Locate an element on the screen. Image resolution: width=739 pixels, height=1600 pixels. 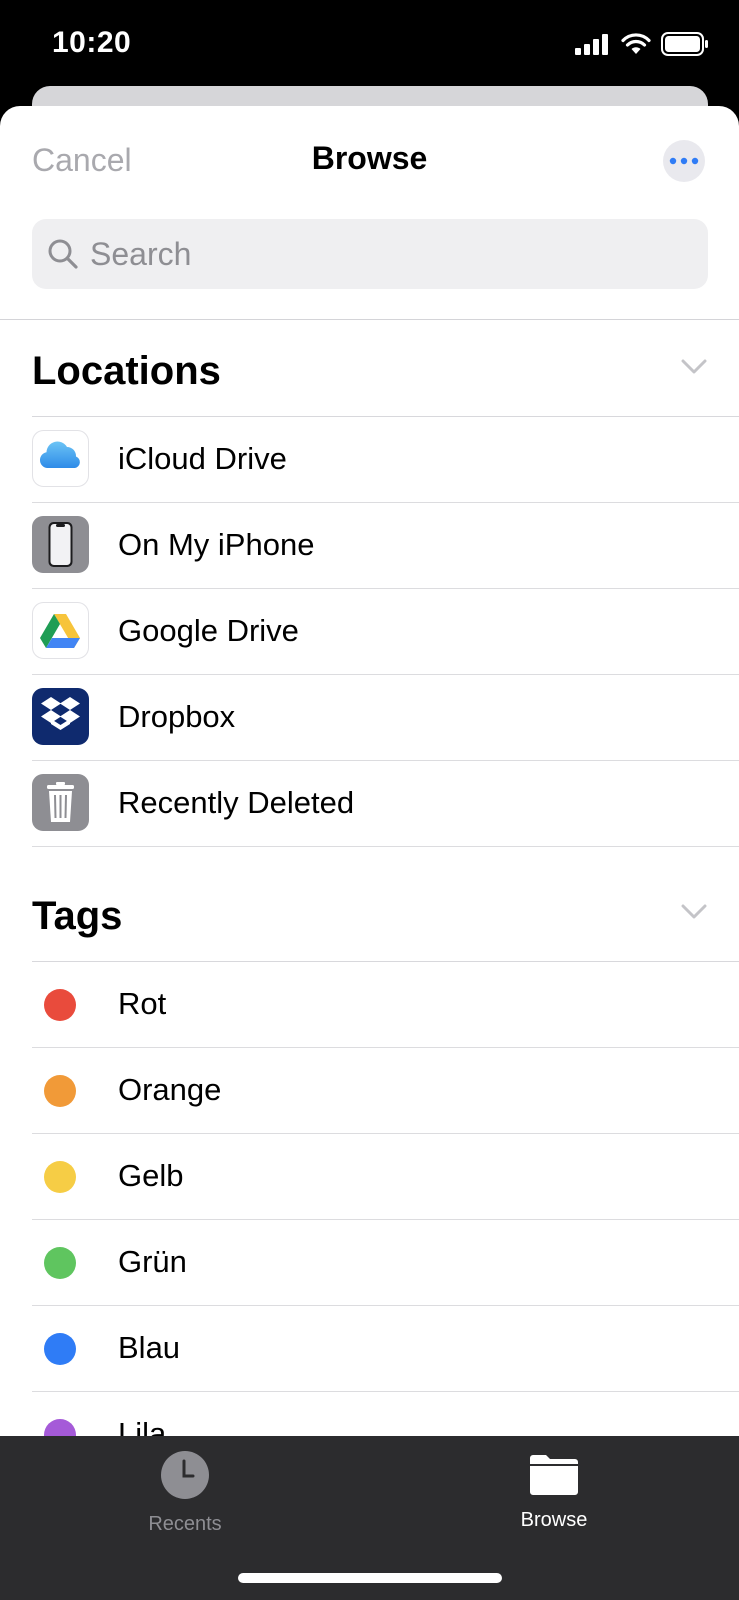
battery-icon is located at coordinates (684, 44).